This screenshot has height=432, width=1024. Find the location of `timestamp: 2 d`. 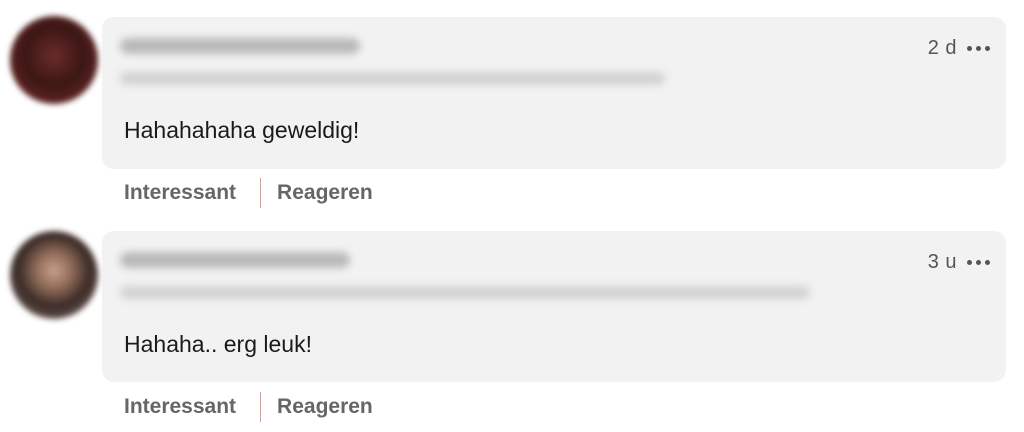

timestamp: 2 d is located at coordinates (942, 48).